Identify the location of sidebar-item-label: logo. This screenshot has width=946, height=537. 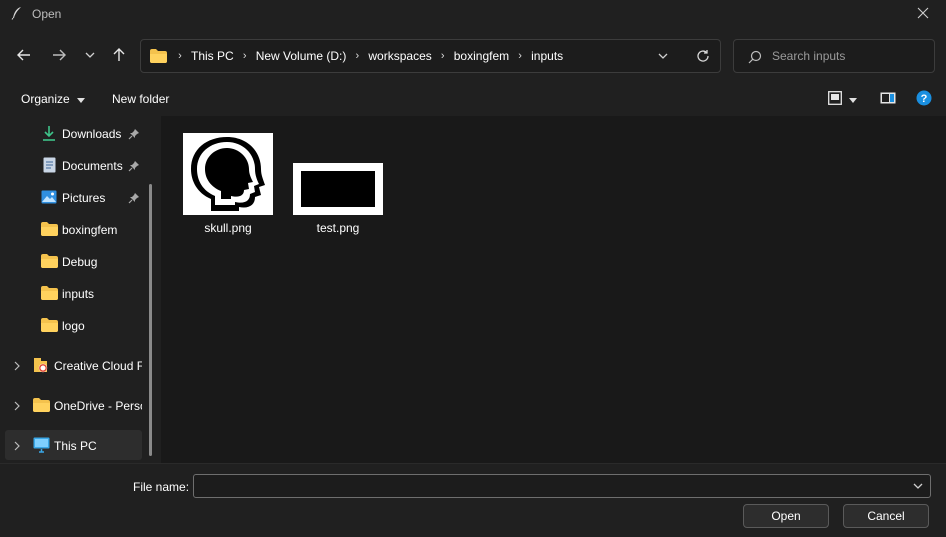
(73, 326).